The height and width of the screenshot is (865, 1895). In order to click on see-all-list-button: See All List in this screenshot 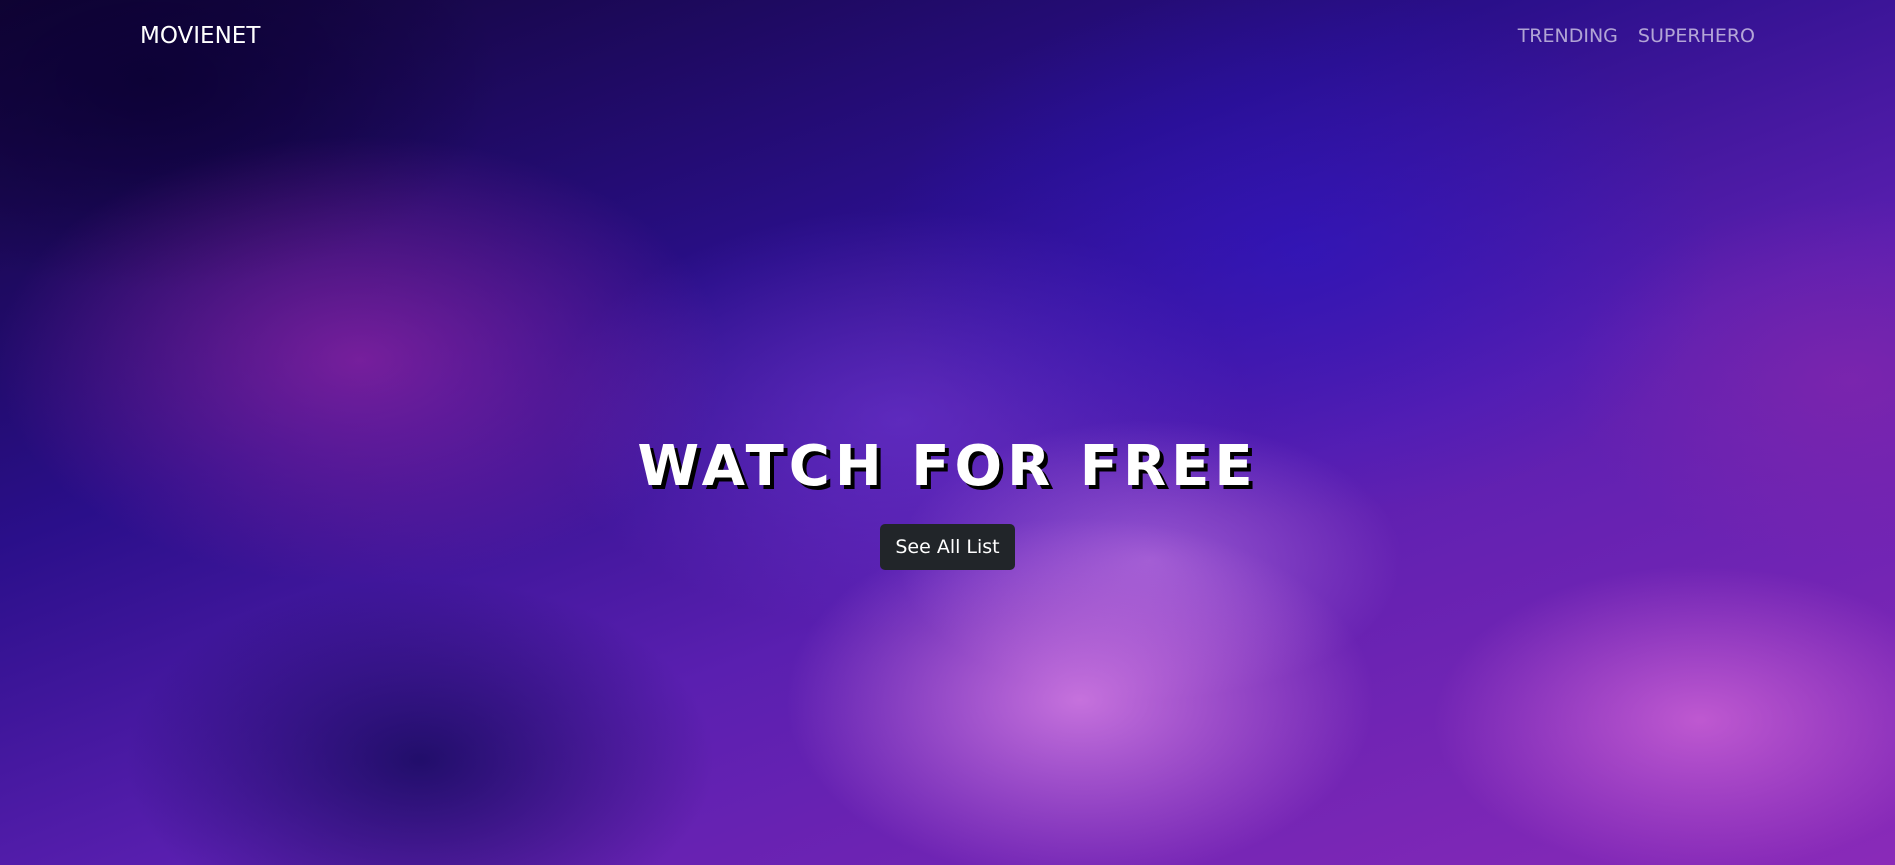, I will do `click(947, 547)`.